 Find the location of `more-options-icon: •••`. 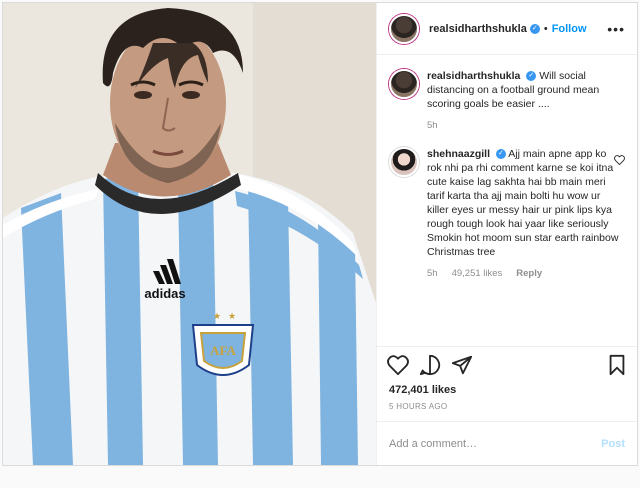

more-options-icon: ••• is located at coordinates (616, 29).